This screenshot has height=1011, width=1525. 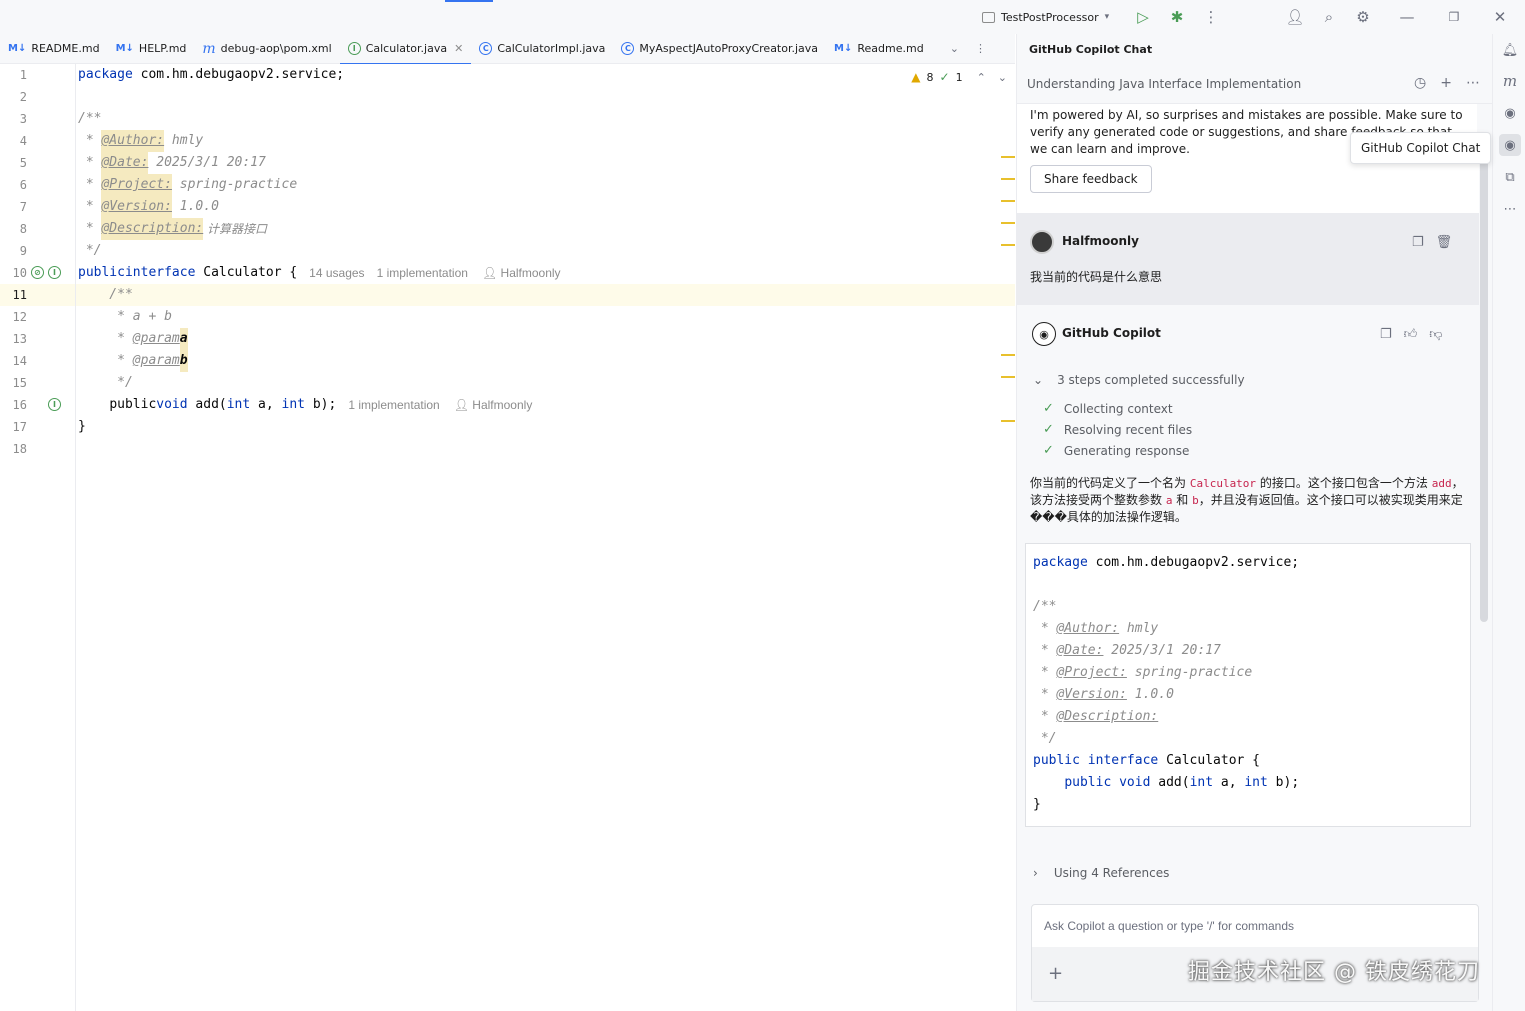 I want to click on line-number: 17, so click(x=19, y=427).